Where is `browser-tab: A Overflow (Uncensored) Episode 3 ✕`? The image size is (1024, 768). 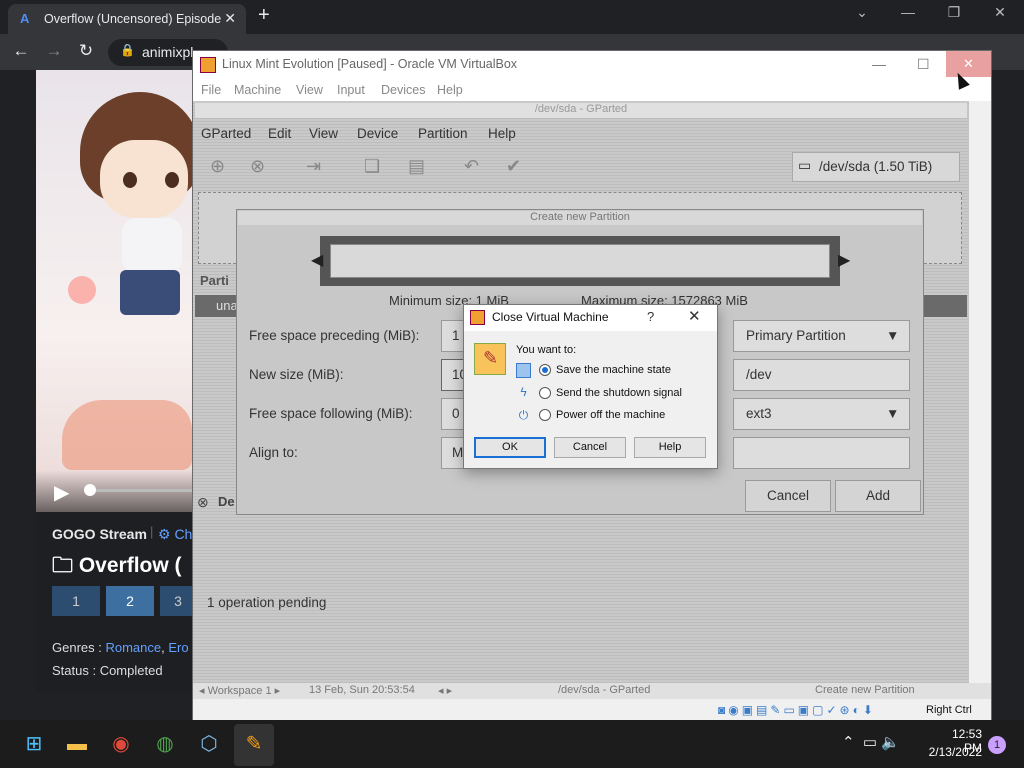
browser-tab: A Overflow (Uncensored) Episode 3 ✕ is located at coordinates (127, 19).